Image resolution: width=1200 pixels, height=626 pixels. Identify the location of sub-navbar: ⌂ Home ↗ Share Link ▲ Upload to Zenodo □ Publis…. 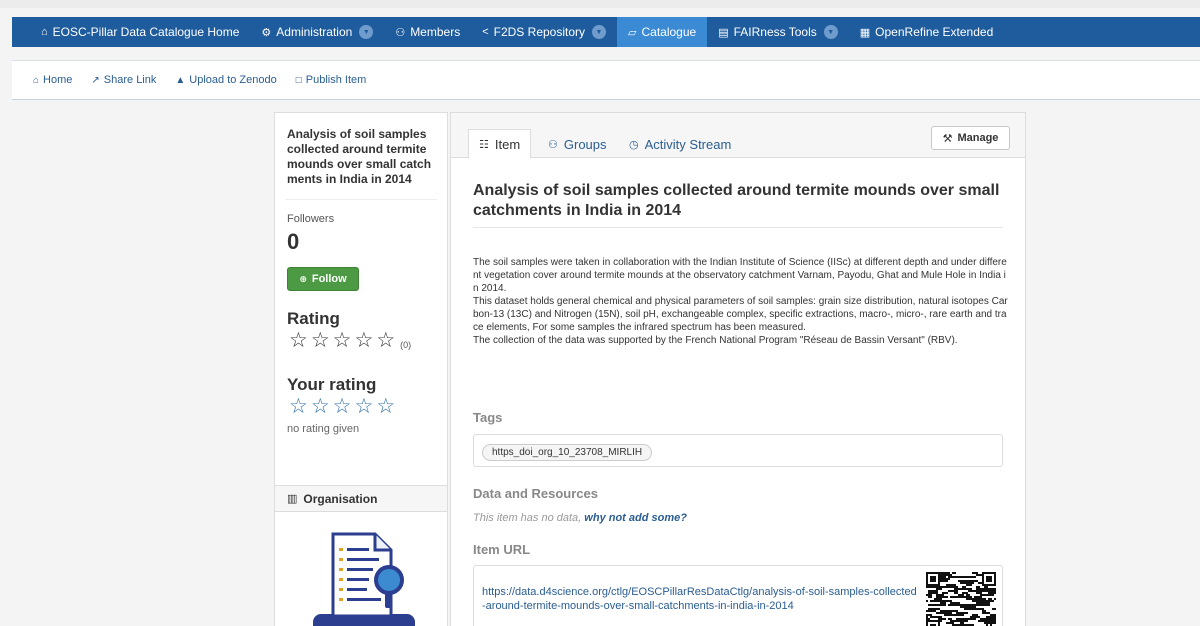
(606, 80).